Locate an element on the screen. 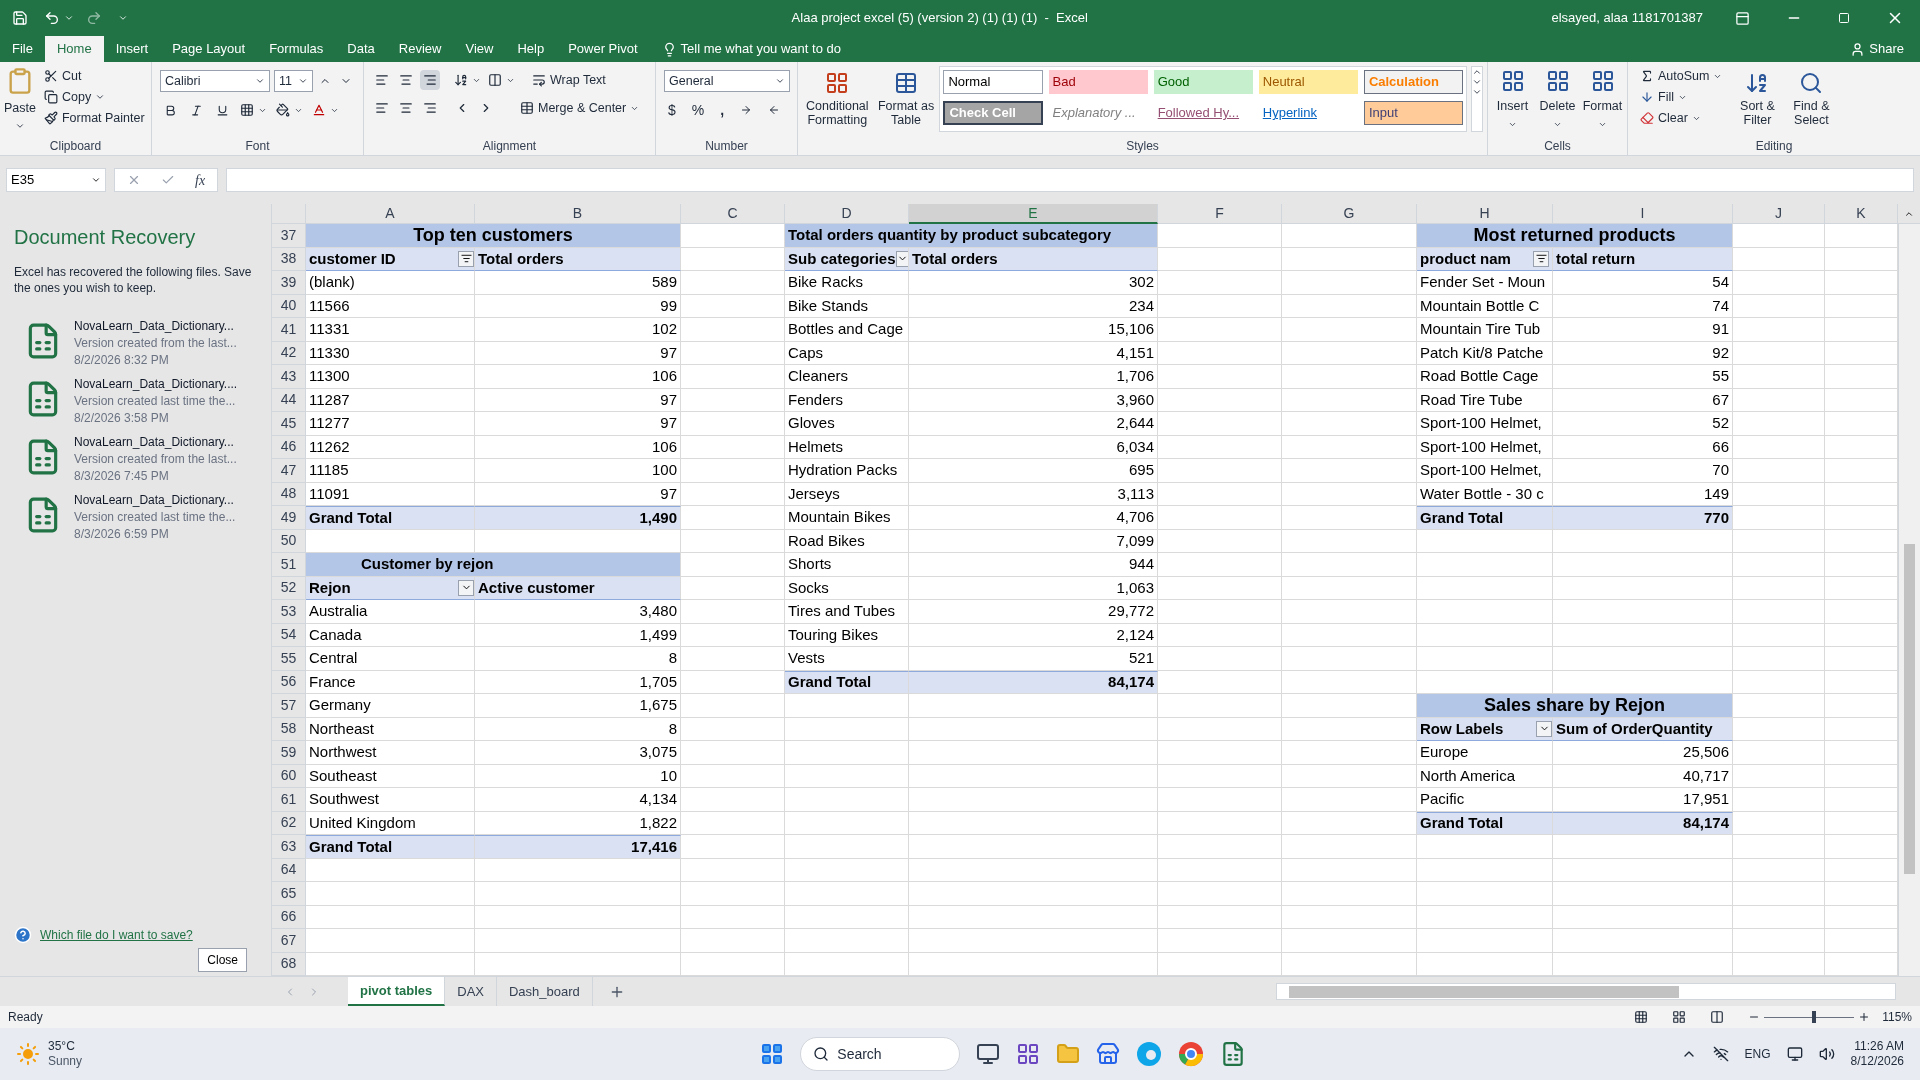 This screenshot has width=1920, height=1080. row-header: 57 is located at coordinates (289, 706).